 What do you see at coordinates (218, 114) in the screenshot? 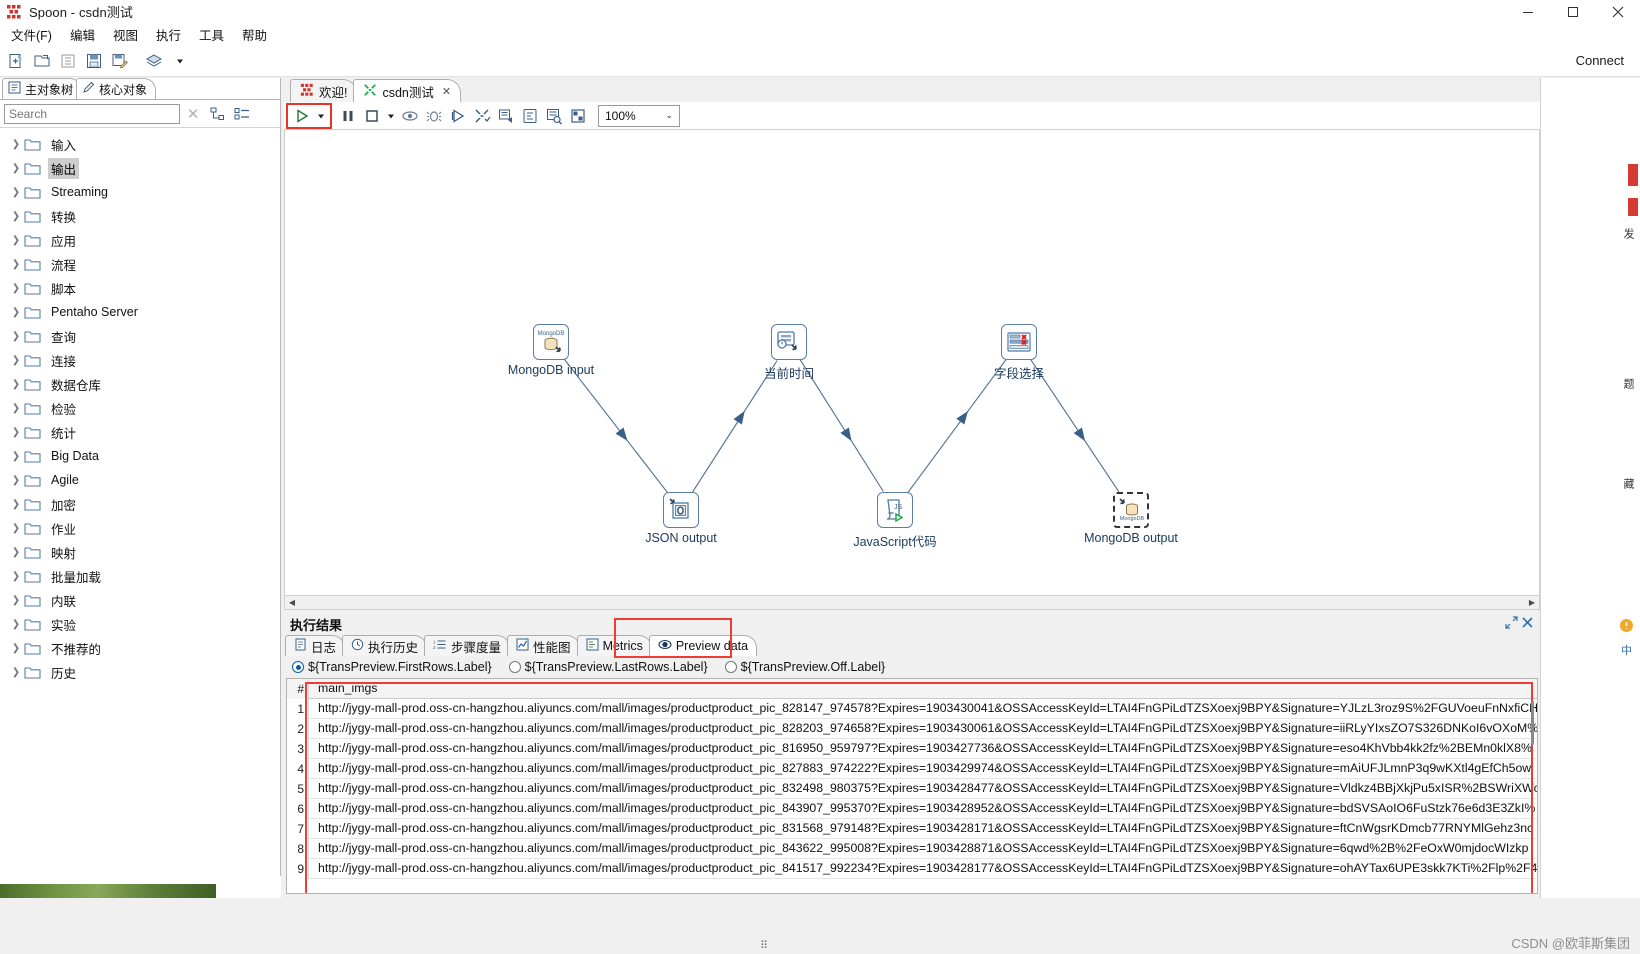
I see `expand-all-icon` at bounding box center [218, 114].